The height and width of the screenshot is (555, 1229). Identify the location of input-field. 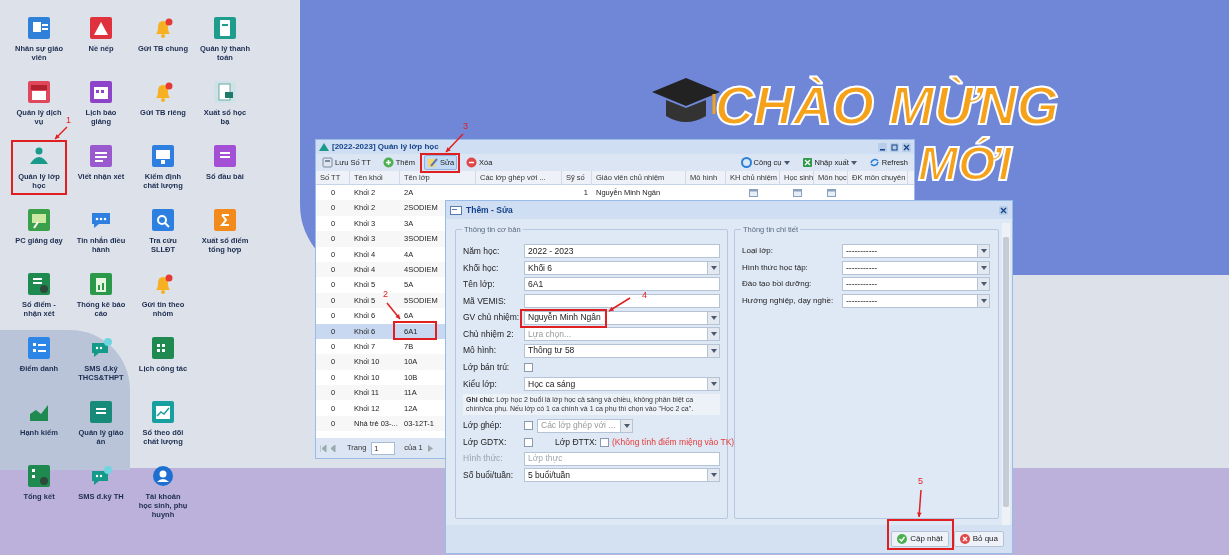
(622, 301).